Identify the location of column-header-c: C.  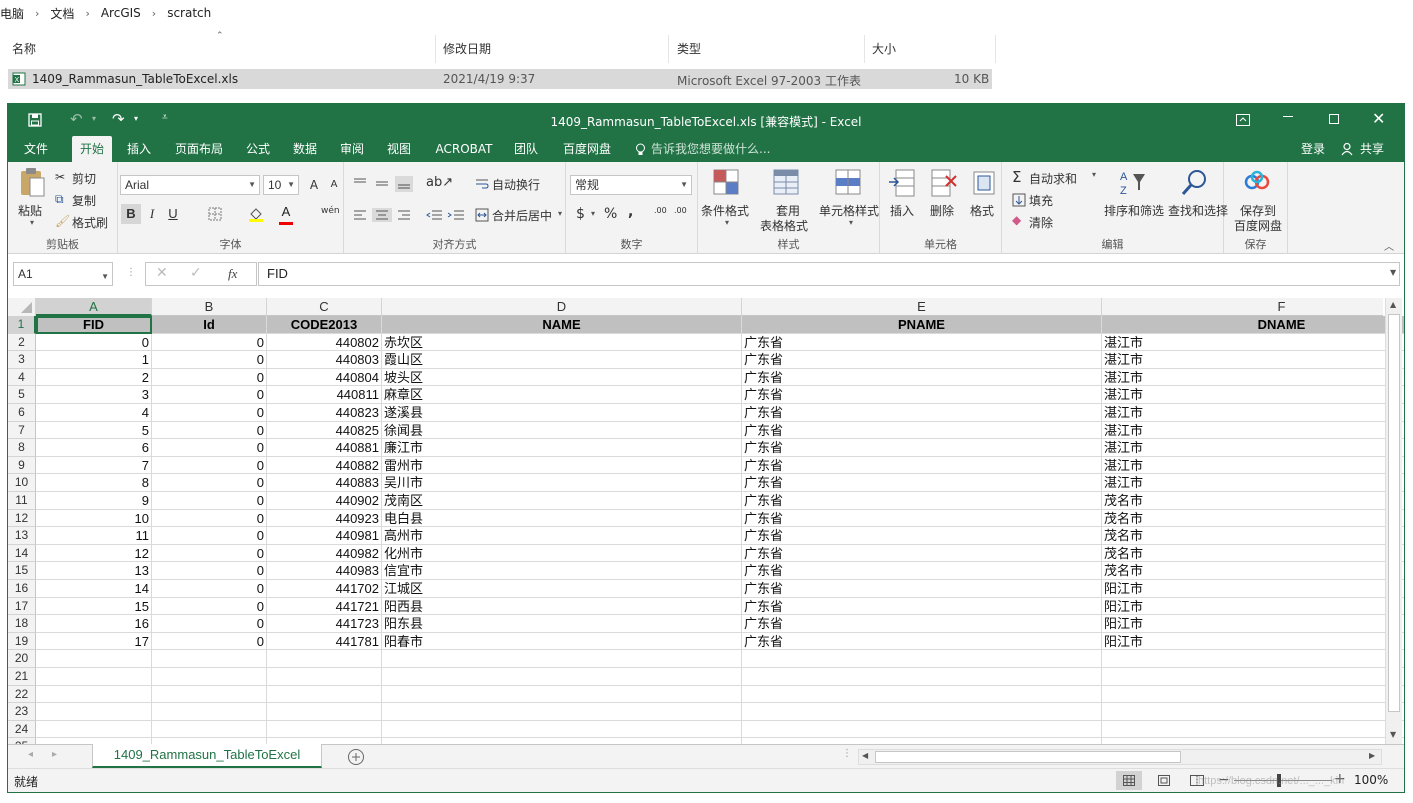
(324, 307).